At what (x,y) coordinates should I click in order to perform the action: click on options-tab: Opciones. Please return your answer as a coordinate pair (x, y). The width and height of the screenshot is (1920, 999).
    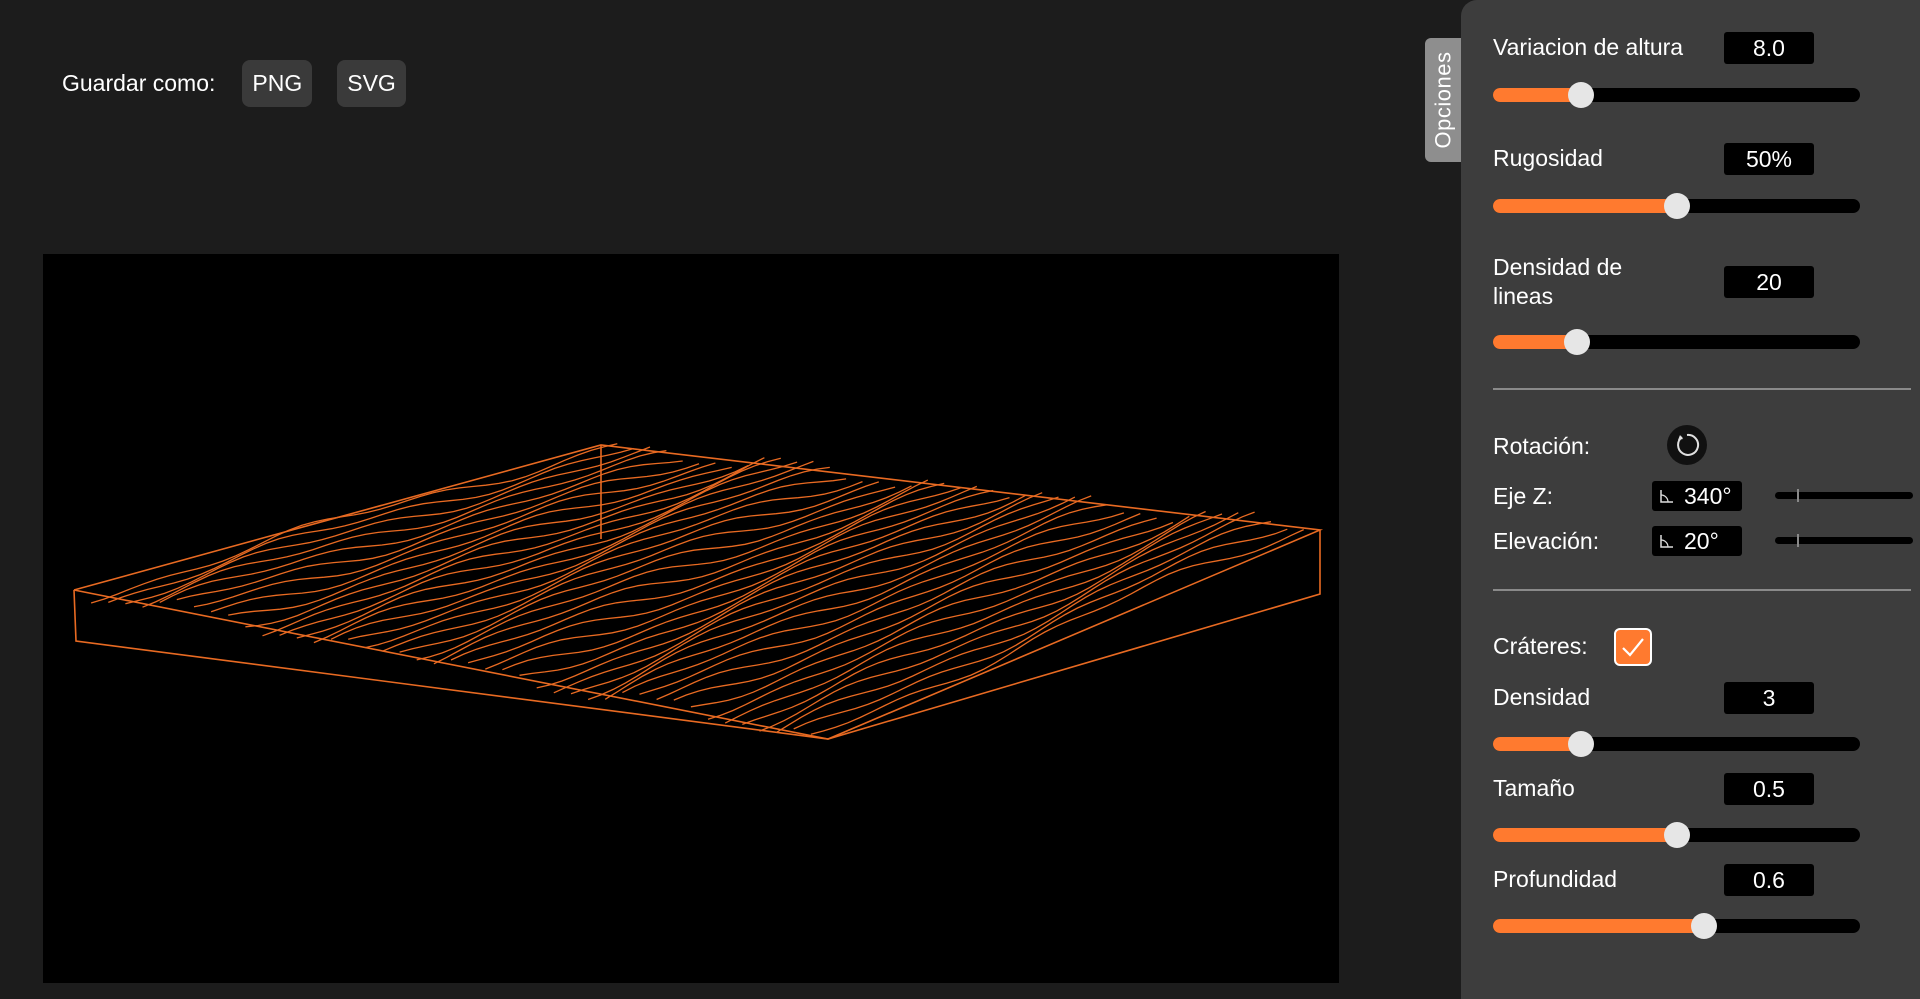
    Looking at the image, I should click on (1443, 100).